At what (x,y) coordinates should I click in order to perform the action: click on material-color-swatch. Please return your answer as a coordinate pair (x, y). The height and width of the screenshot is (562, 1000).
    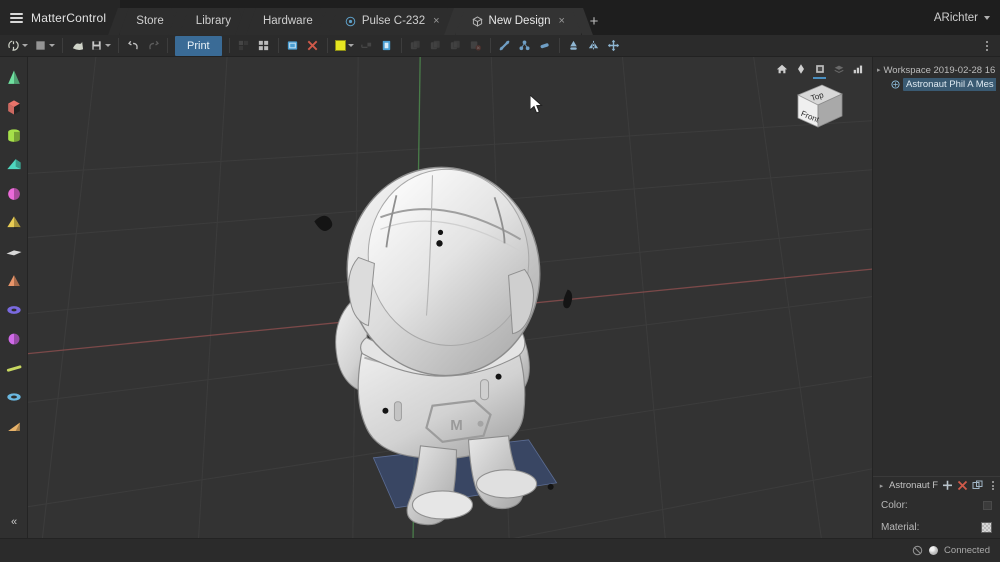
    Looking at the image, I should click on (344, 46).